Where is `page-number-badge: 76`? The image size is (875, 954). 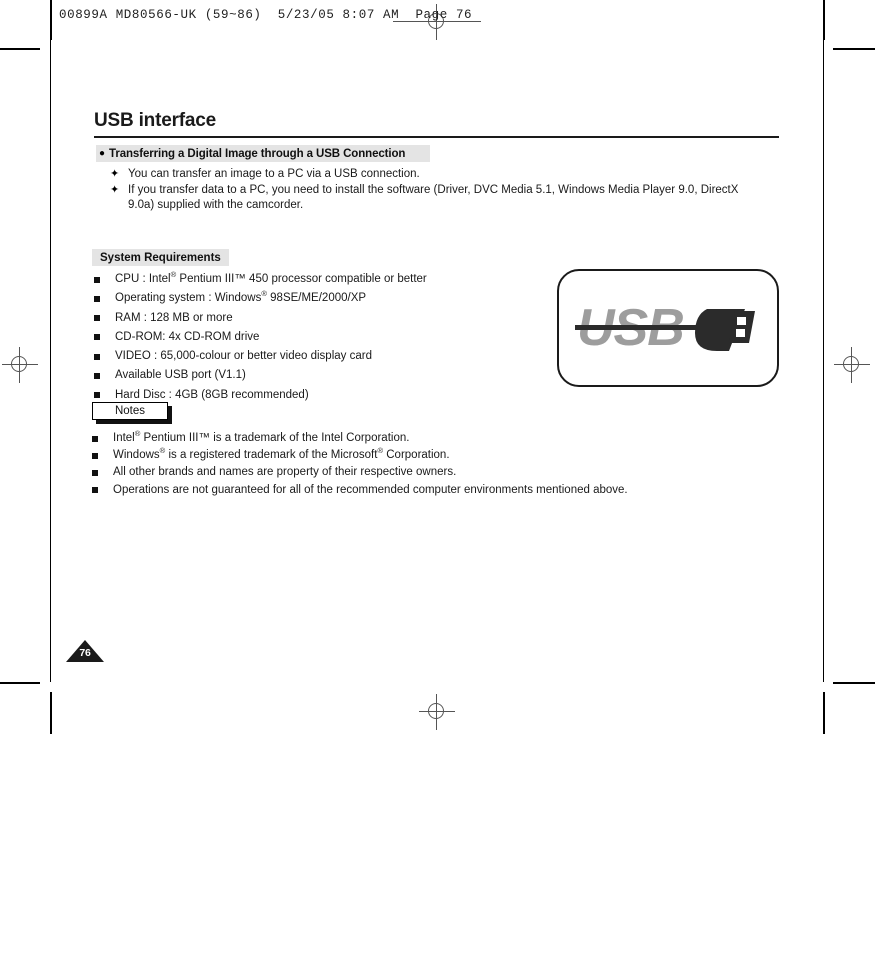 page-number-badge: 76 is located at coordinates (85, 651).